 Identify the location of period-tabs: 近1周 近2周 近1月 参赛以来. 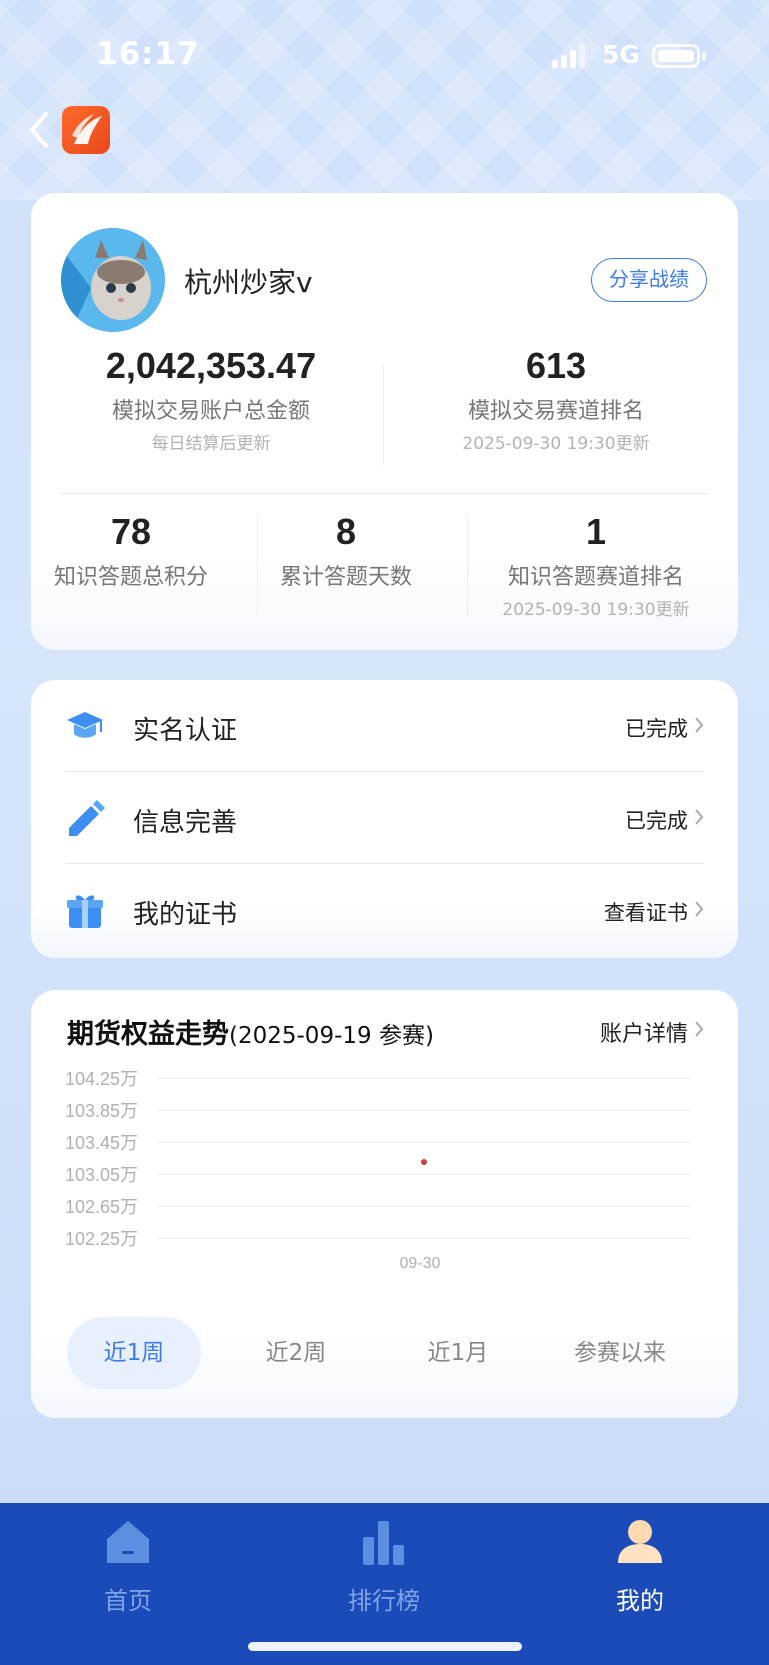
(384, 1353).